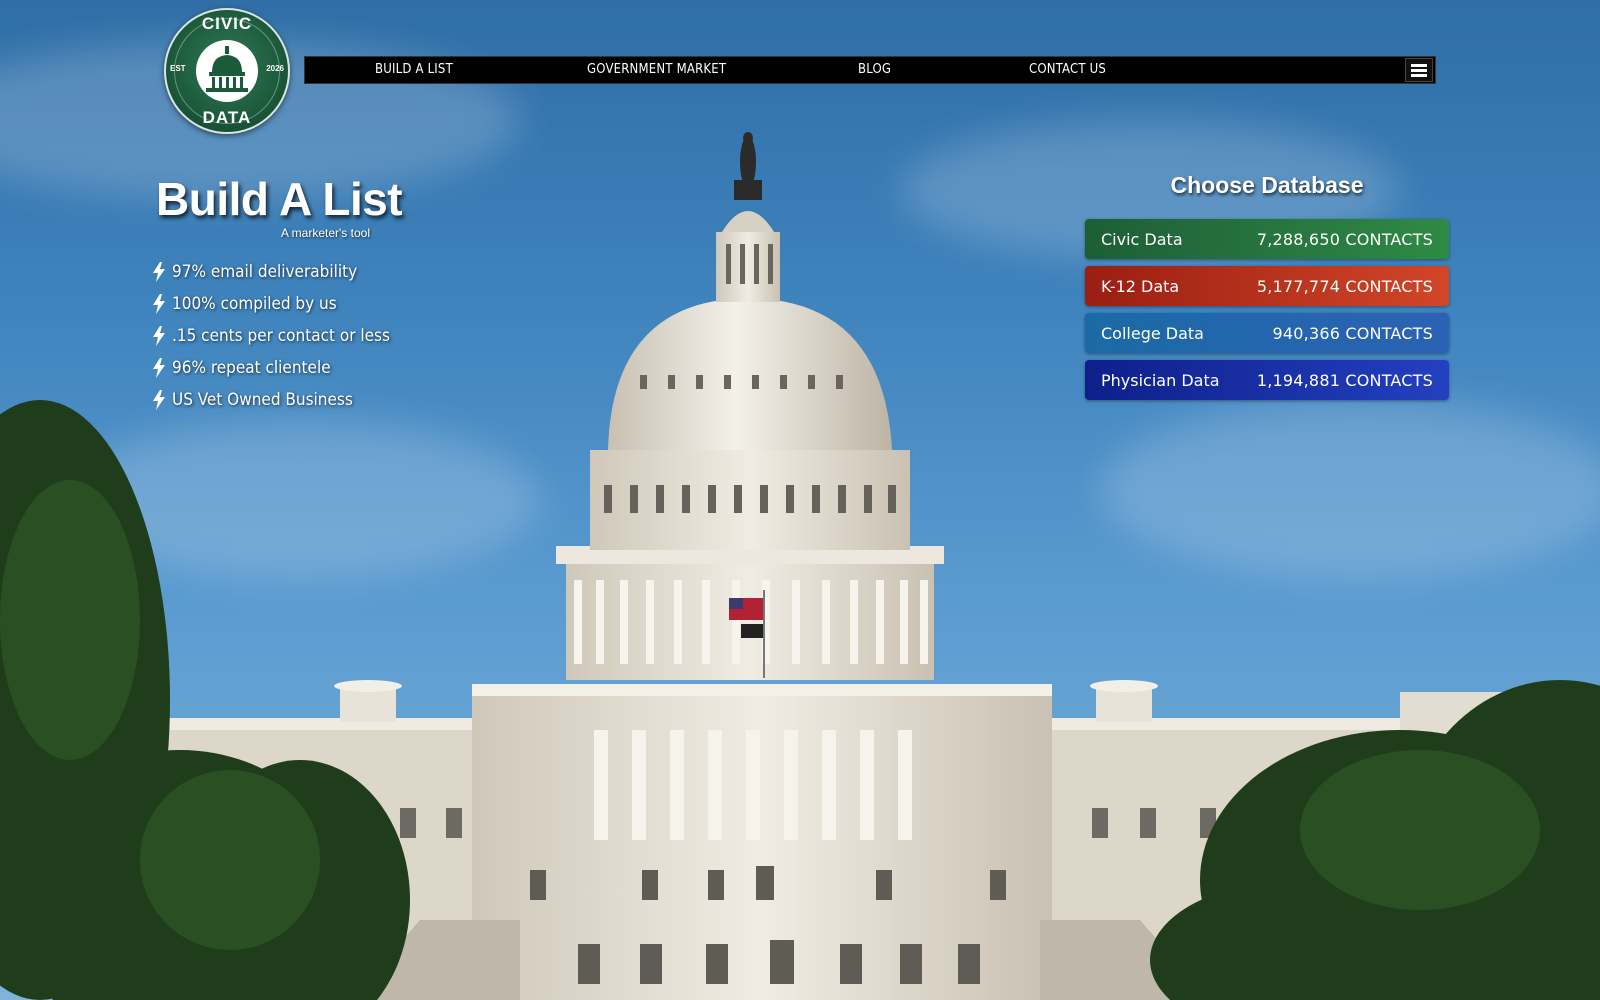 The height and width of the screenshot is (1000, 1600). I want to click on feature-item: 100% compiled by us, so click(271, 304).